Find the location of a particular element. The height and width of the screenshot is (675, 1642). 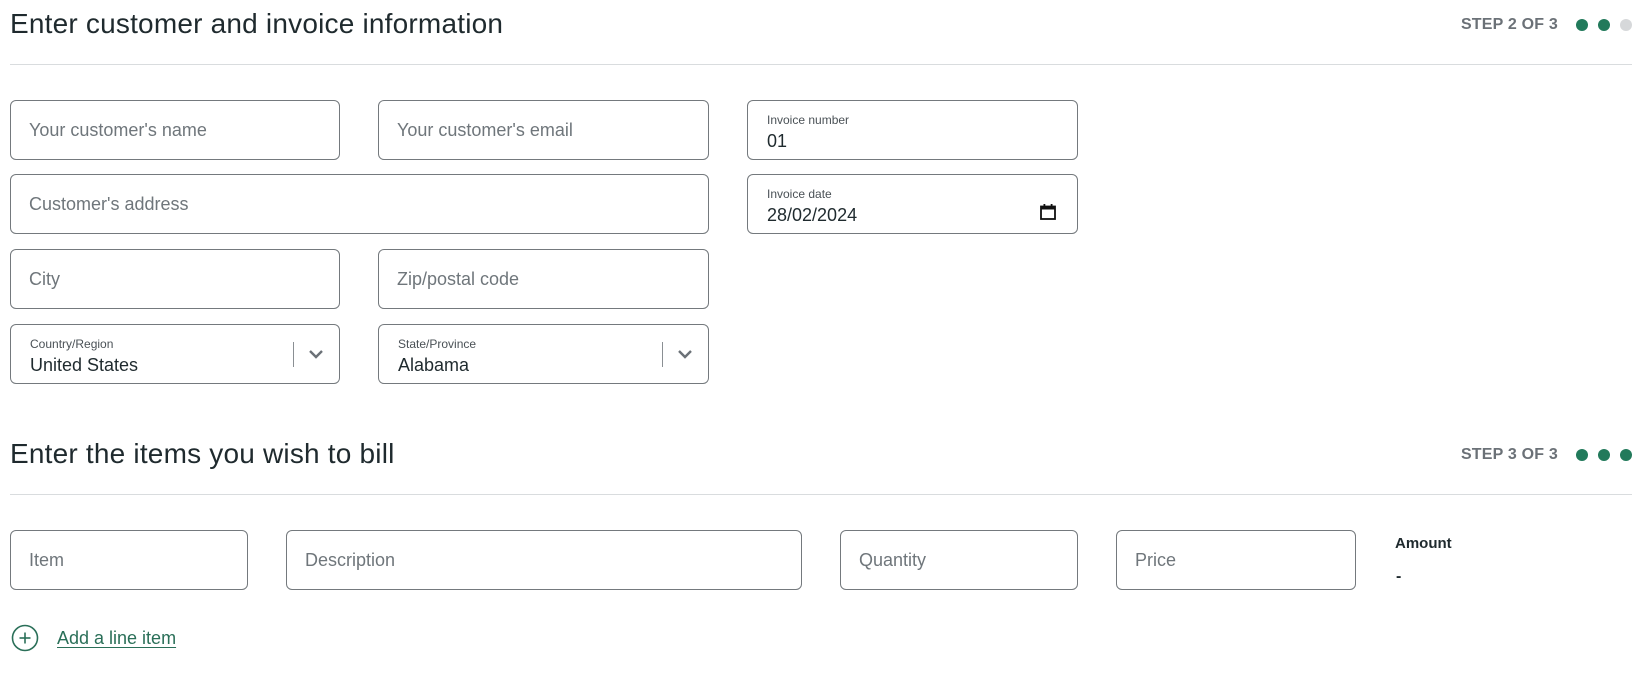

city-field is located at coordinates (175, 279).